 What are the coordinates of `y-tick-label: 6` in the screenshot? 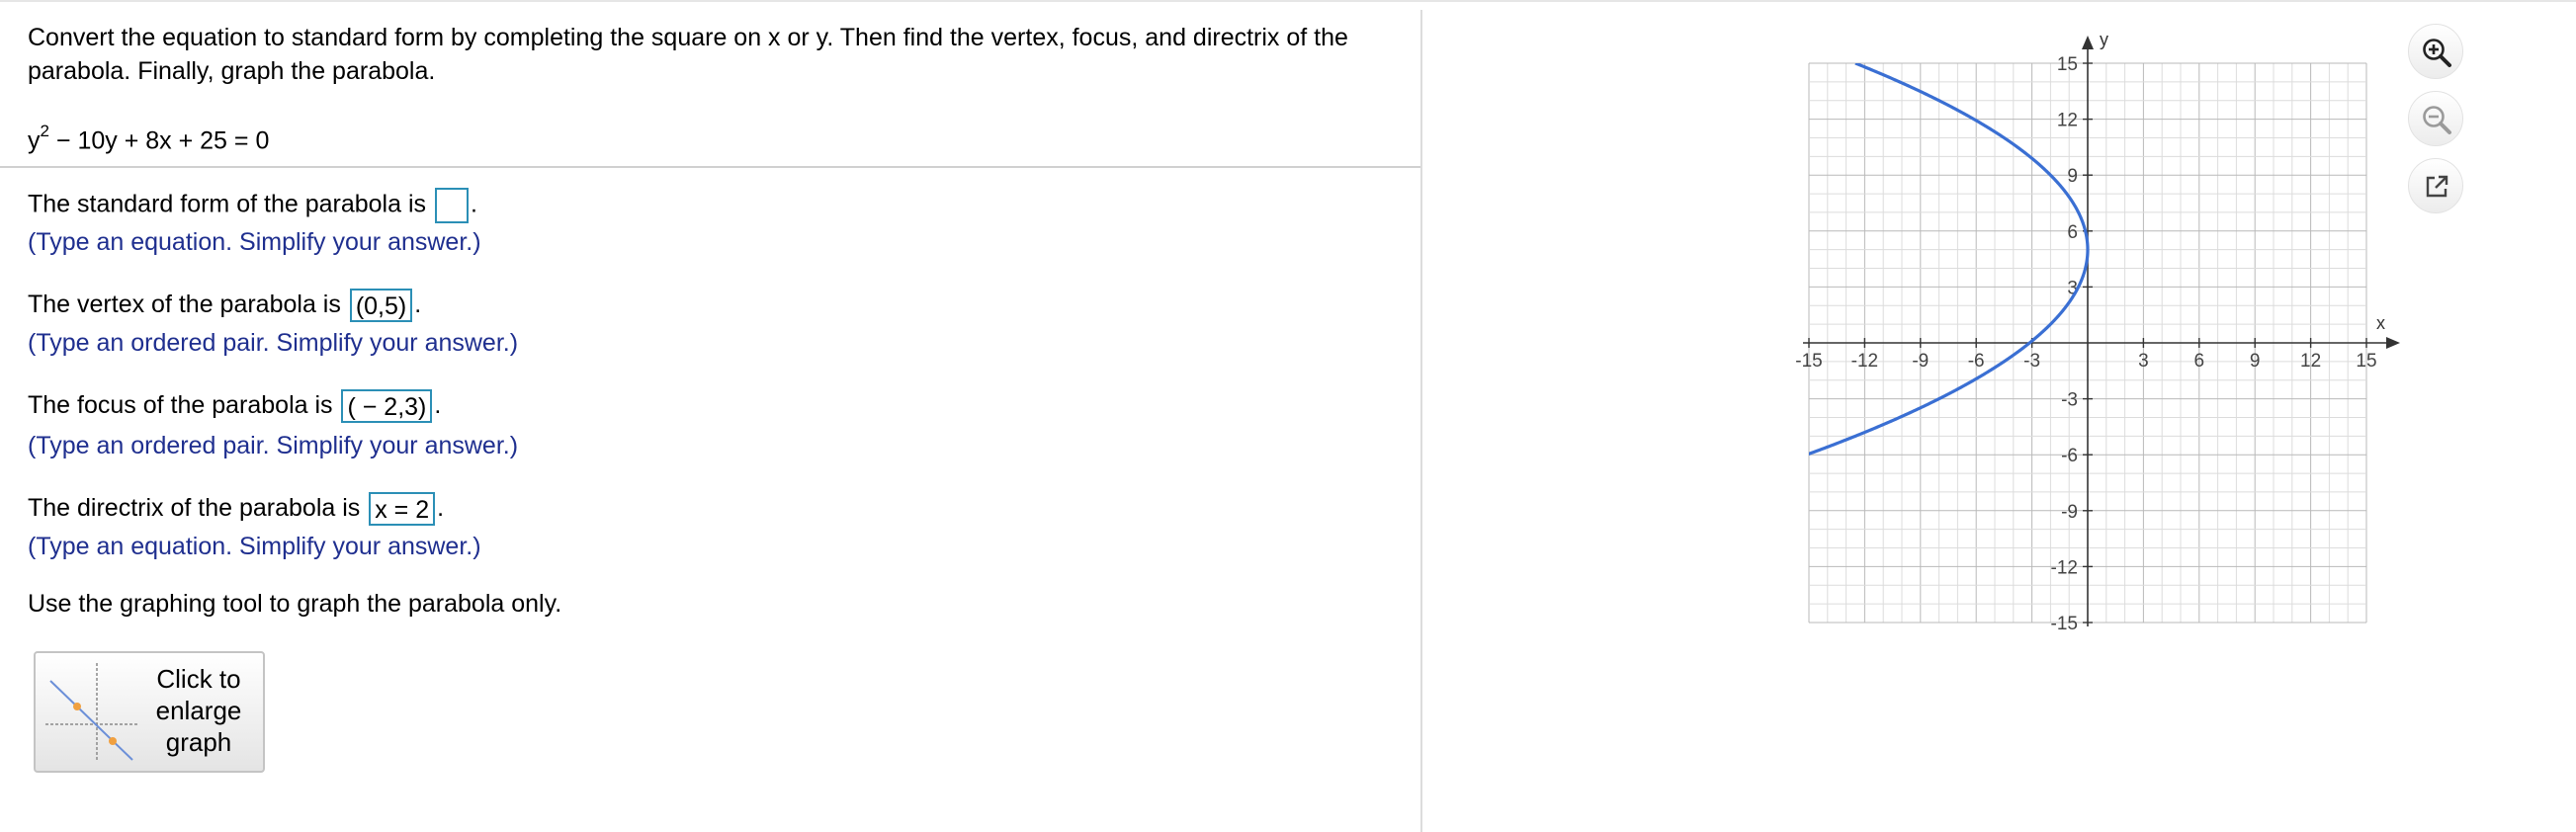 It's located at (2072, 232).